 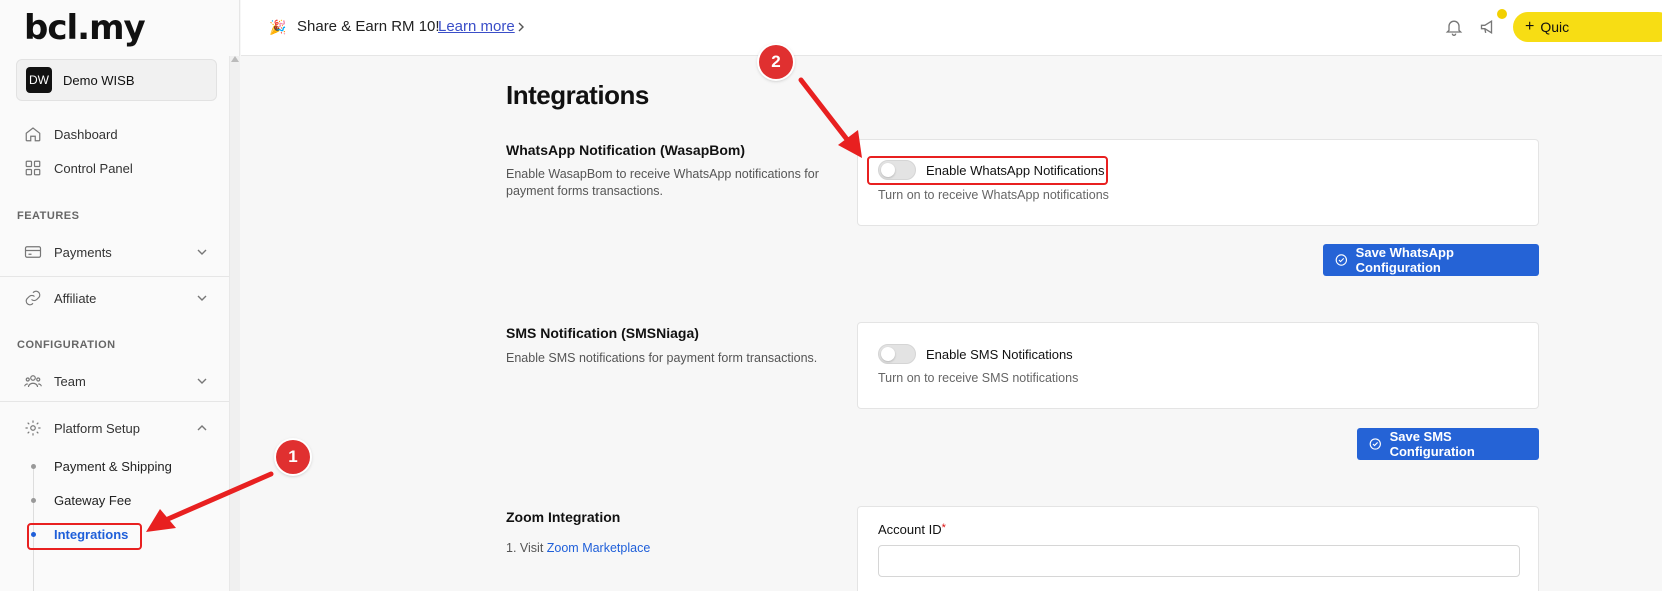 What do you see at coordinates (70, 381) in the screenshot?
I see `sidebar-item-label: Team` at bounding box center [70, 381].